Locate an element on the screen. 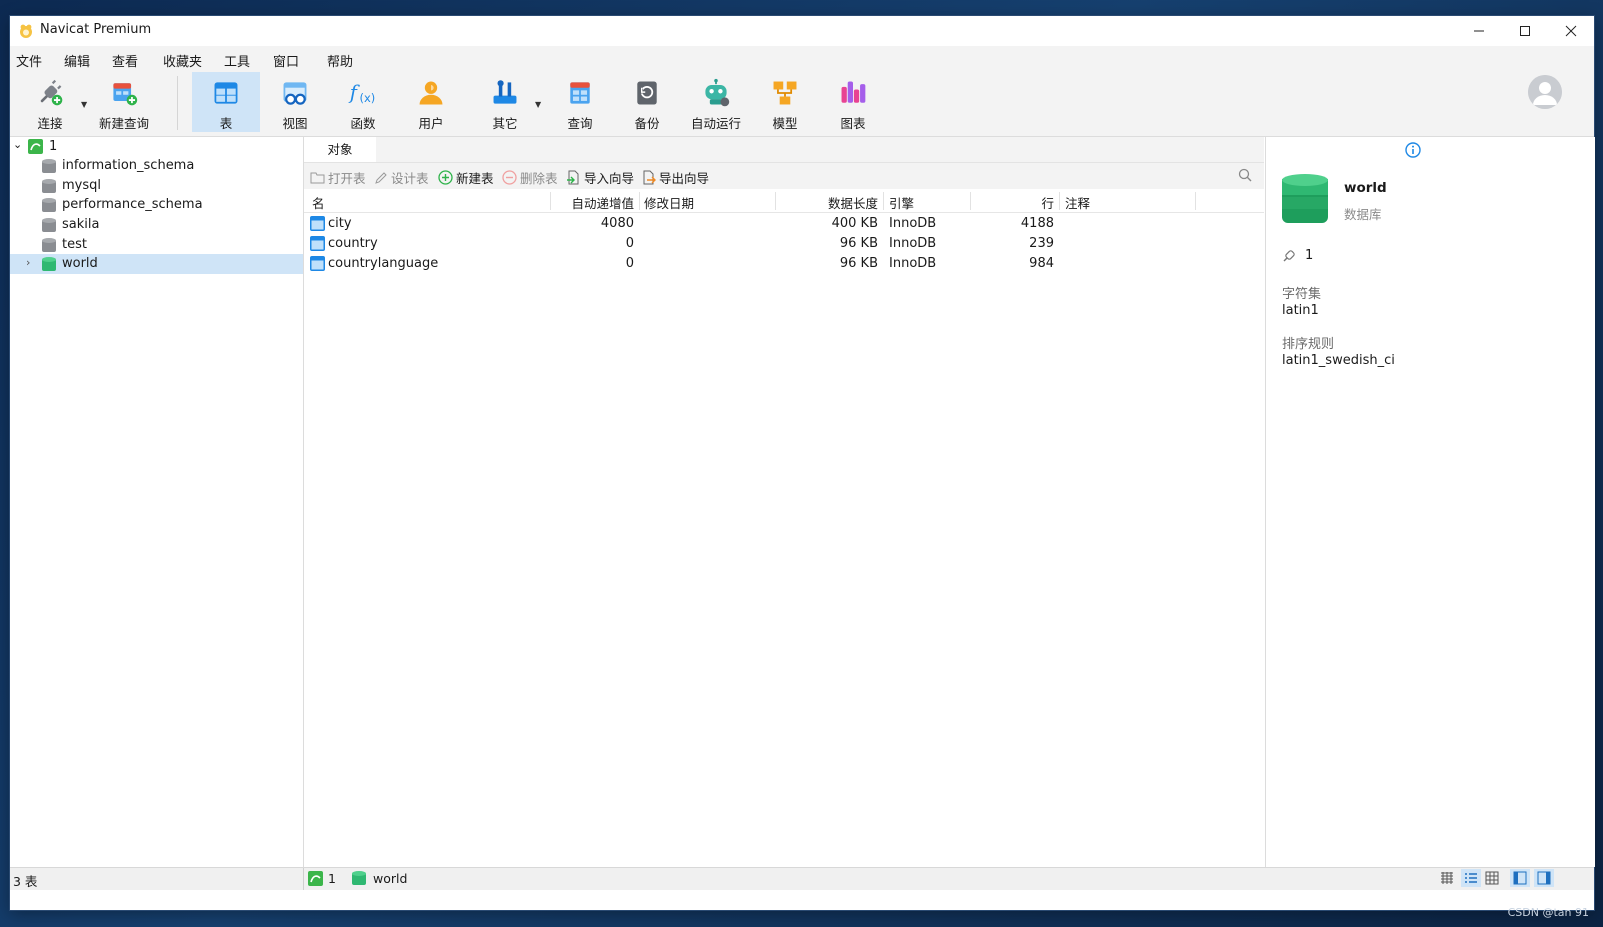  export-wizard-label: 导出向导 is located at coordinates (684, 178).